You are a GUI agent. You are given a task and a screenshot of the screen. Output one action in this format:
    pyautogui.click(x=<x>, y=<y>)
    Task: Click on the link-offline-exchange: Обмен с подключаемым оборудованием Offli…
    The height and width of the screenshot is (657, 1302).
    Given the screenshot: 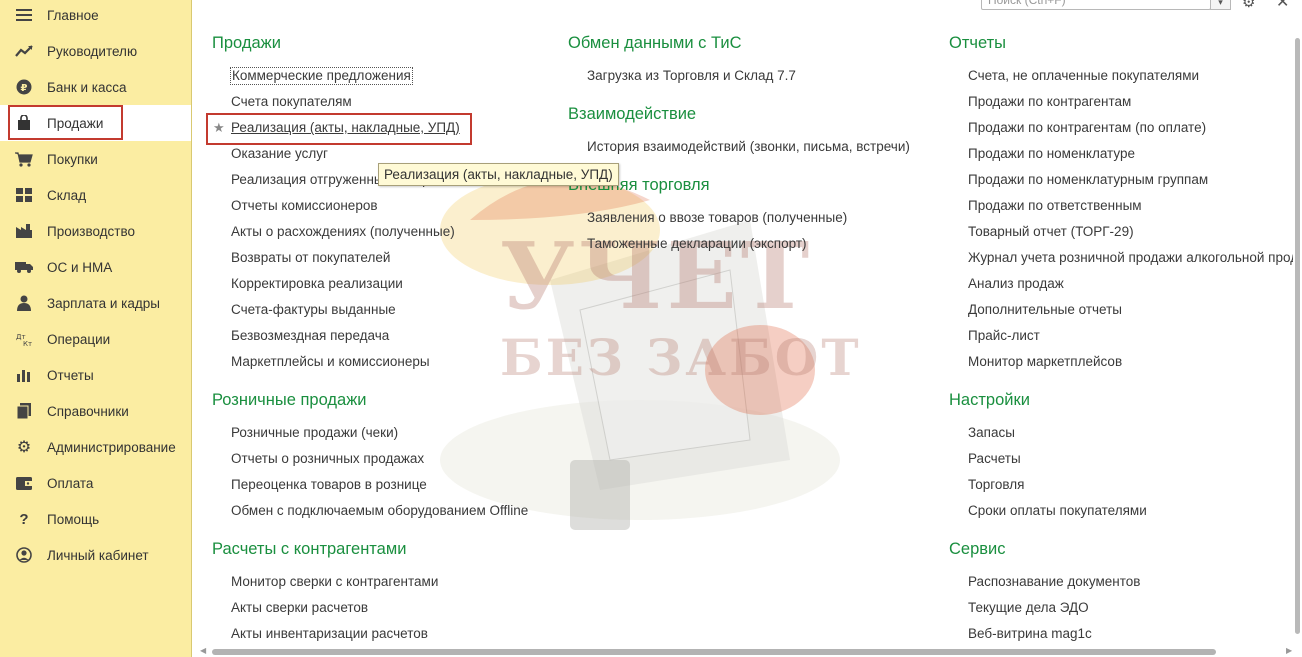 What is the action you would take?
    pyautogui.click(x=379, y=511)
    